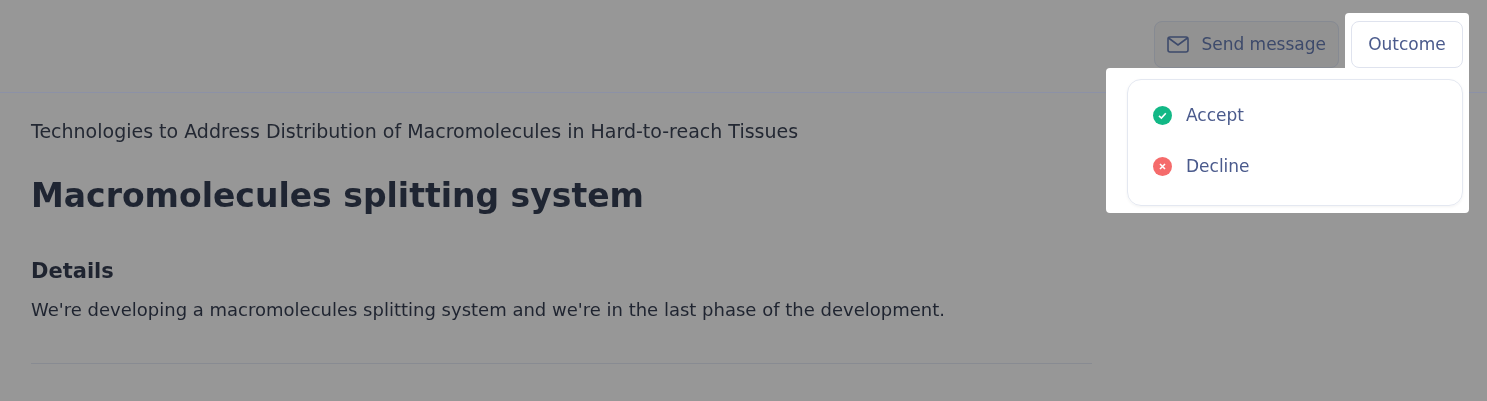 This screenshot has height=401, width=1487. I want to click on outcome-button: Outcome, so click(1407, 44).